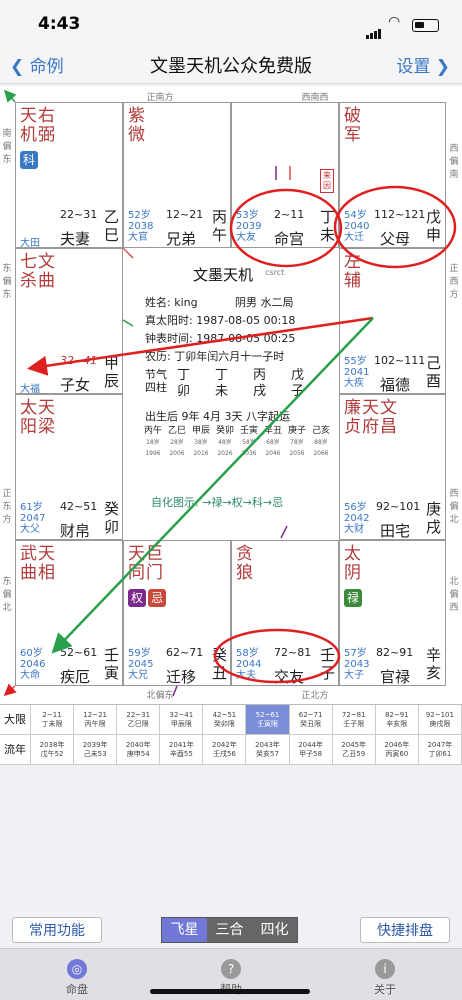 This screenshot has height=1000, width=462. Describe the element at coordinates (53, 749) in the screenshot. I see `liunian-cell: 2038年 戊午52` at that location.